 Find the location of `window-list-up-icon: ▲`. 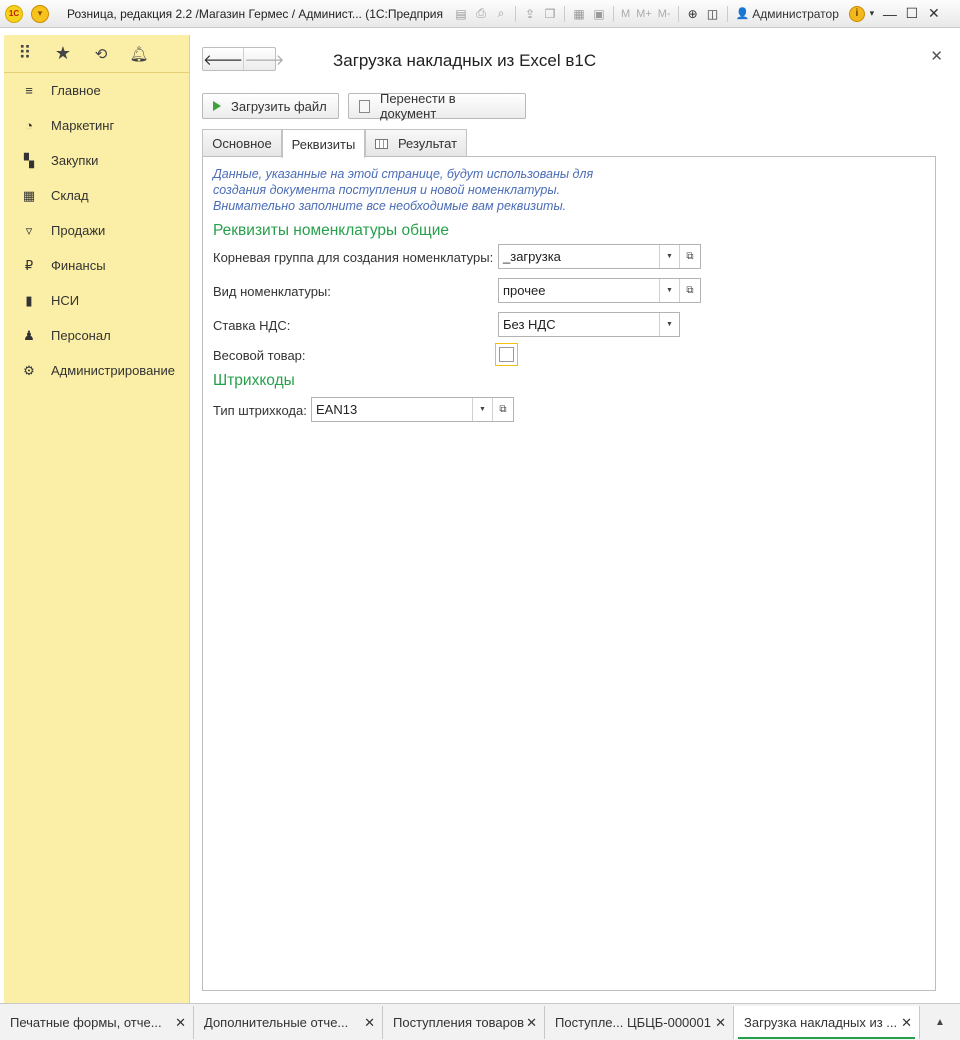

window-list-up-icon: ▲ is located at coordinates (940, 1022).